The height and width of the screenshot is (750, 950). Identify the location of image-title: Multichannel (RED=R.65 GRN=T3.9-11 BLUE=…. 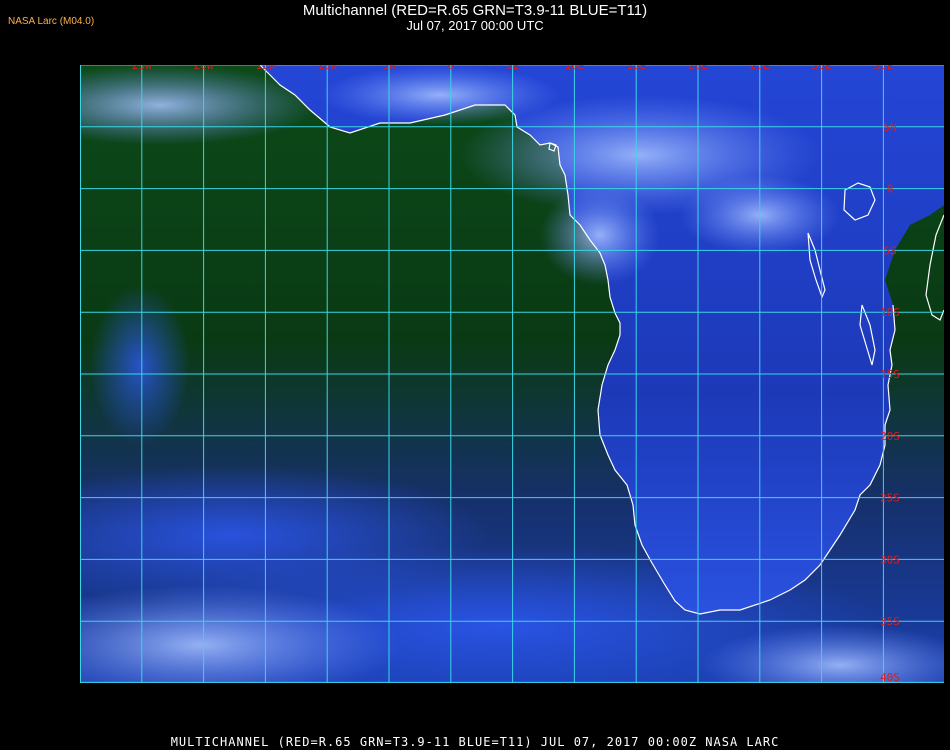
(475, 10).